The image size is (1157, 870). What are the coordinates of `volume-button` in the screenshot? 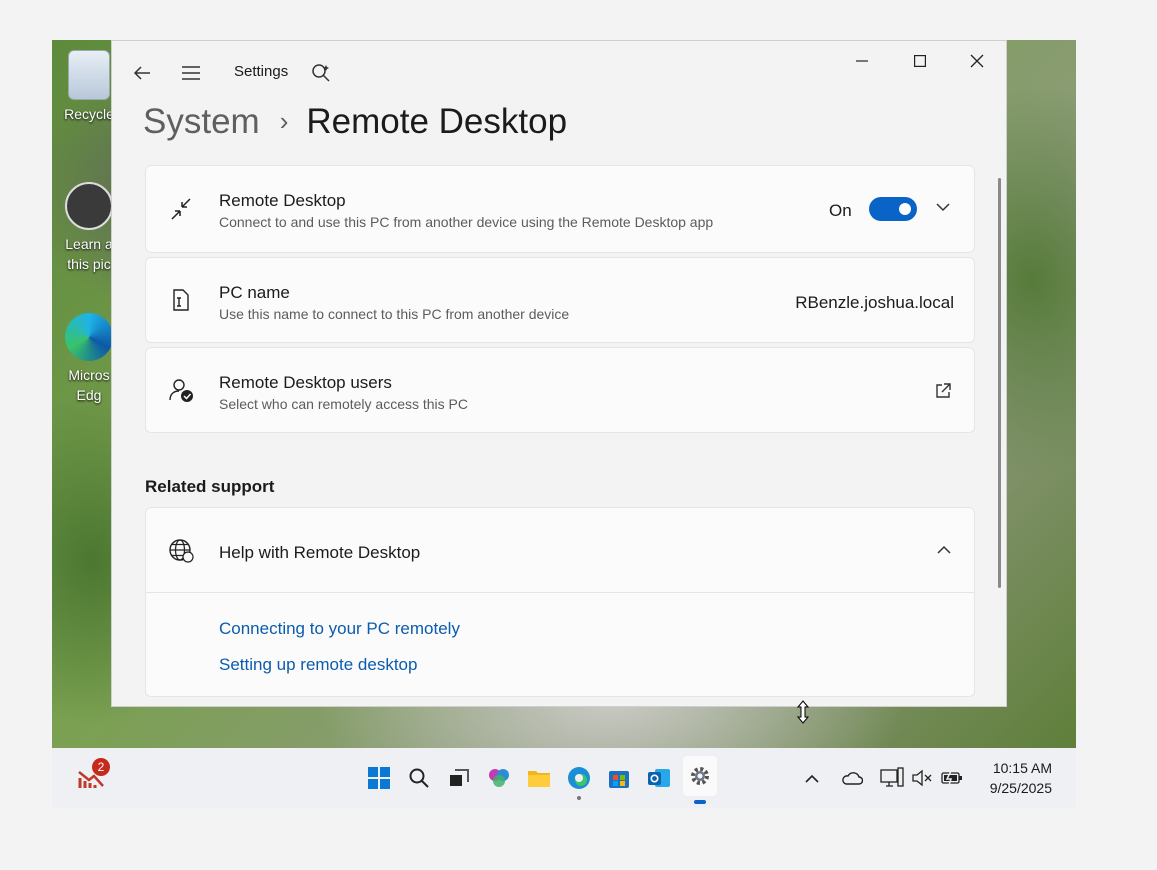 It's located at (922, 778).